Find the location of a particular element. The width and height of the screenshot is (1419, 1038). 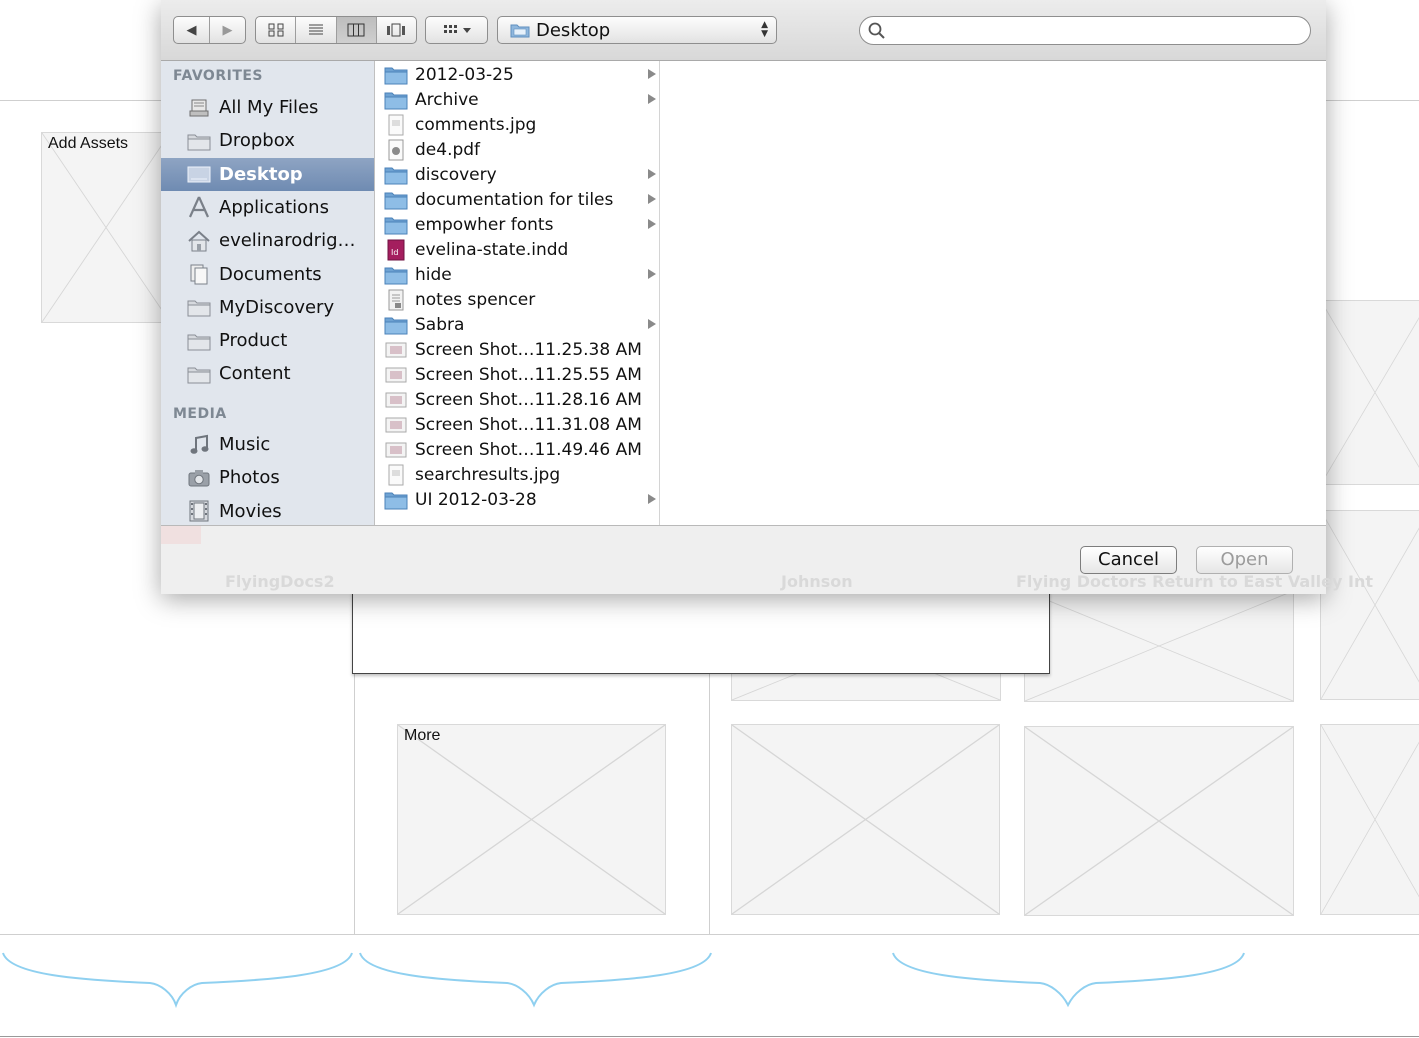

footer-divider is located at coordinates (709, 934).